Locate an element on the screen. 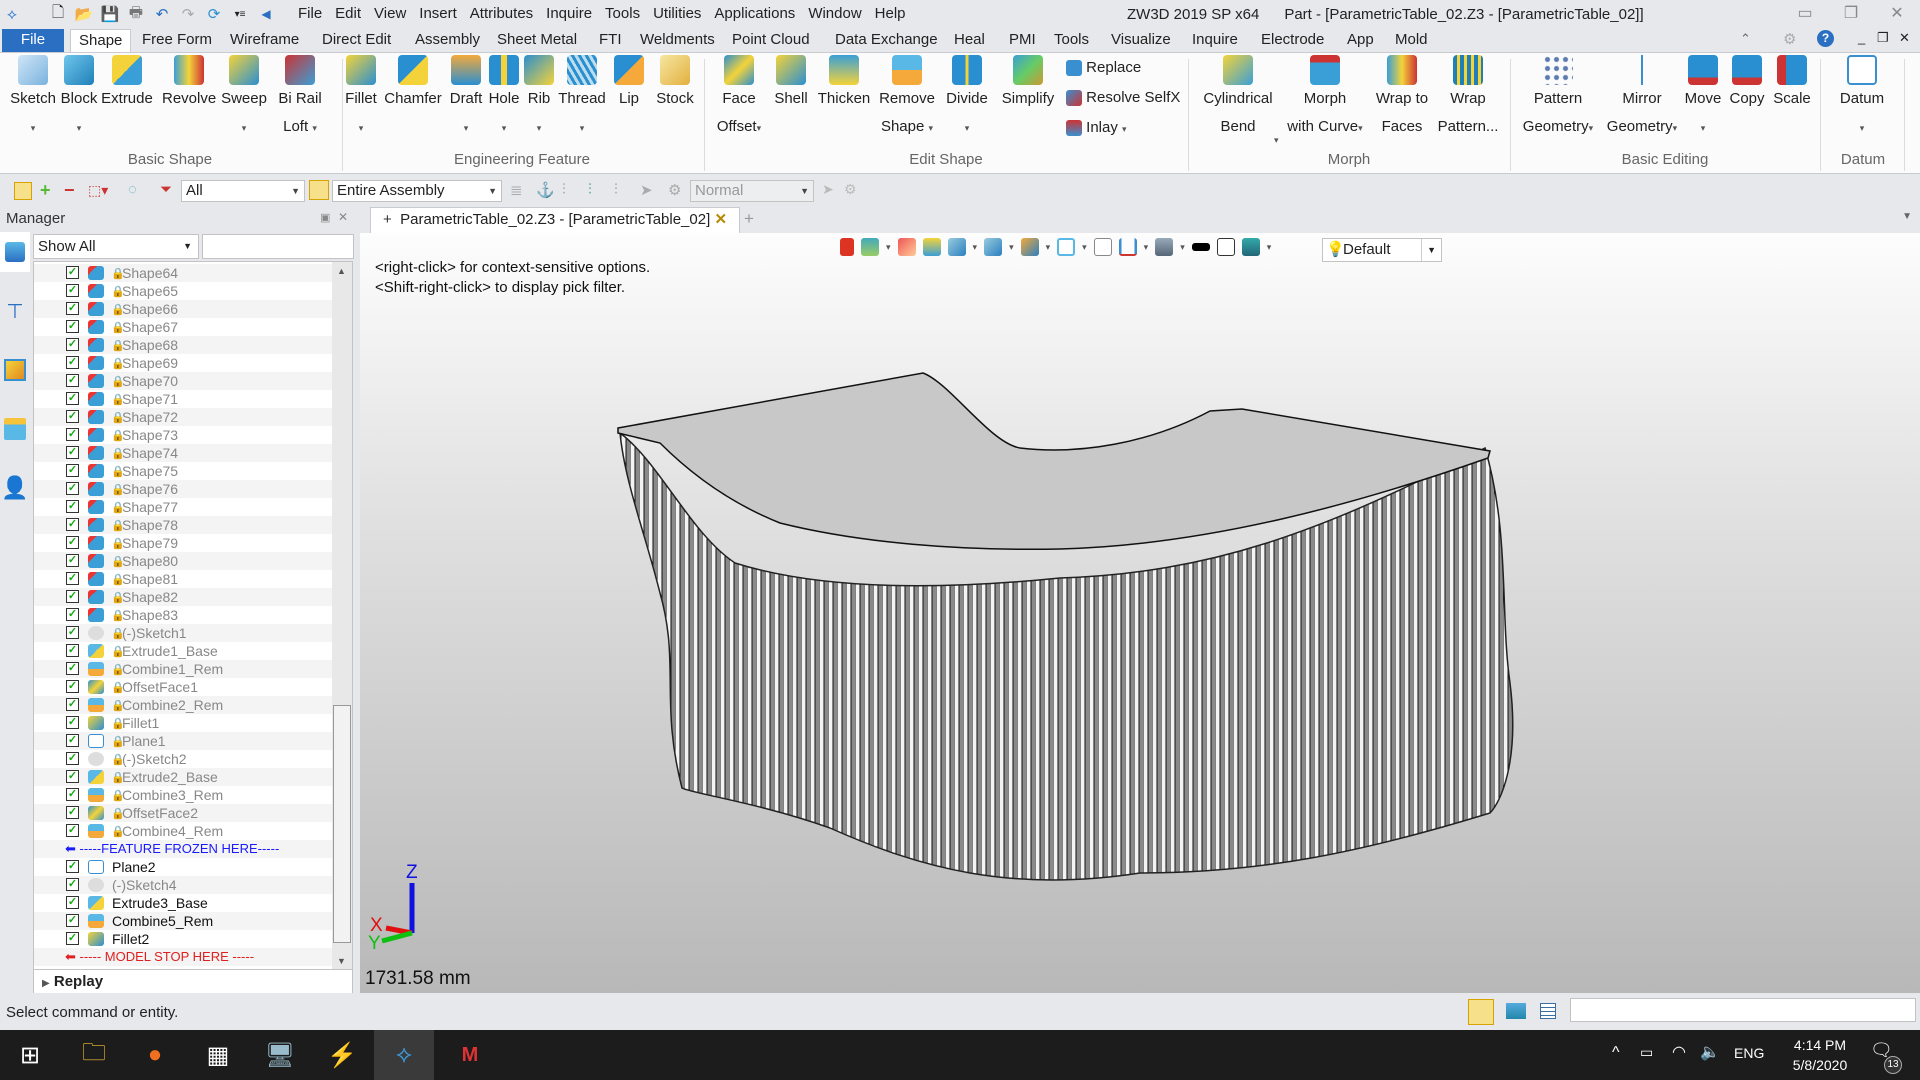  inlay-button: Inlay ▾ is located at coordinates (1096, 128).